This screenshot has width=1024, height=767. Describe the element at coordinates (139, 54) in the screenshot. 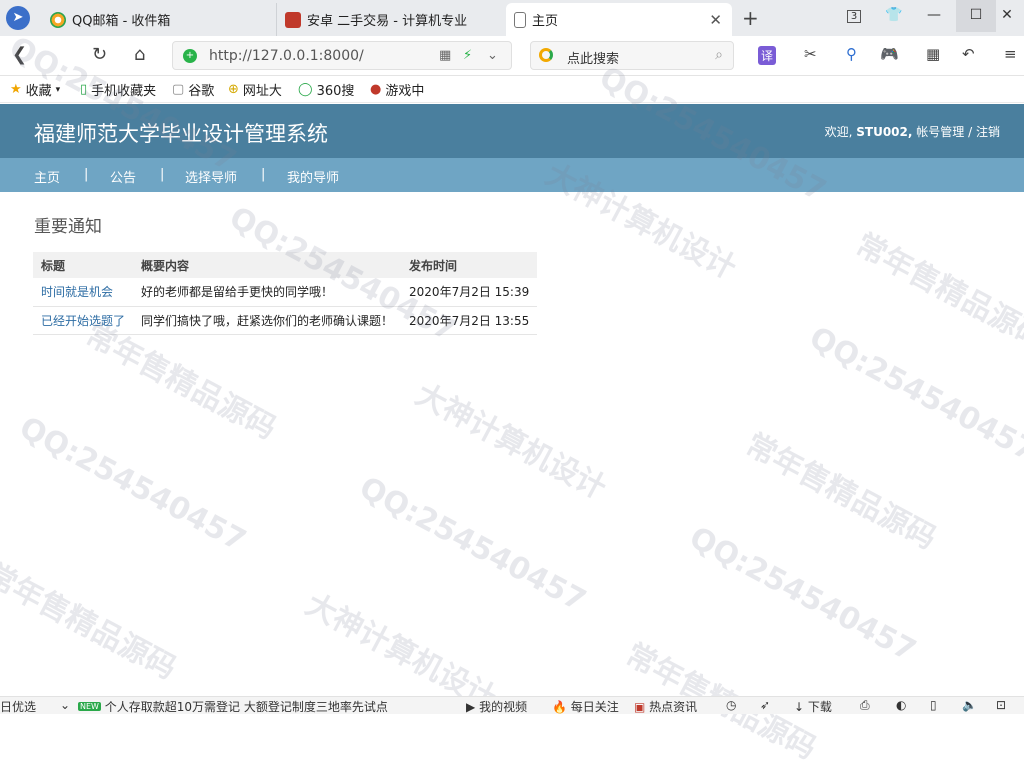

I see `home-icon: ⌂` at that location.